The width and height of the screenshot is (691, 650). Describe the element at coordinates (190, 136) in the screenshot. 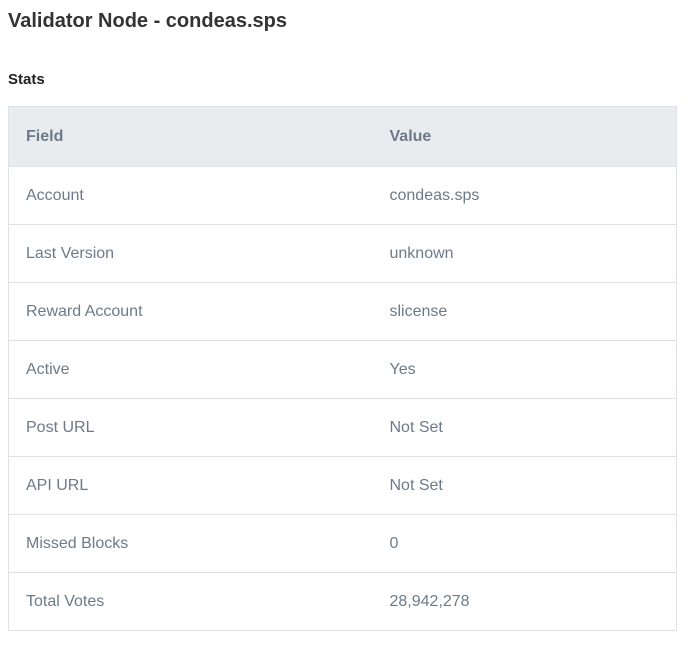

I see `column-header-field: Field` at that location.